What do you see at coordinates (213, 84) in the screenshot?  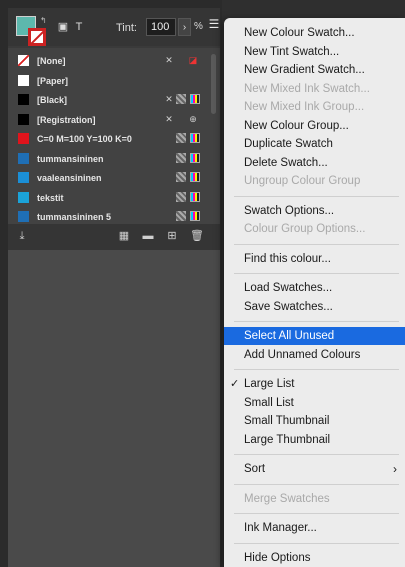 I see `scrollbar` at bounding box center [213, 84].